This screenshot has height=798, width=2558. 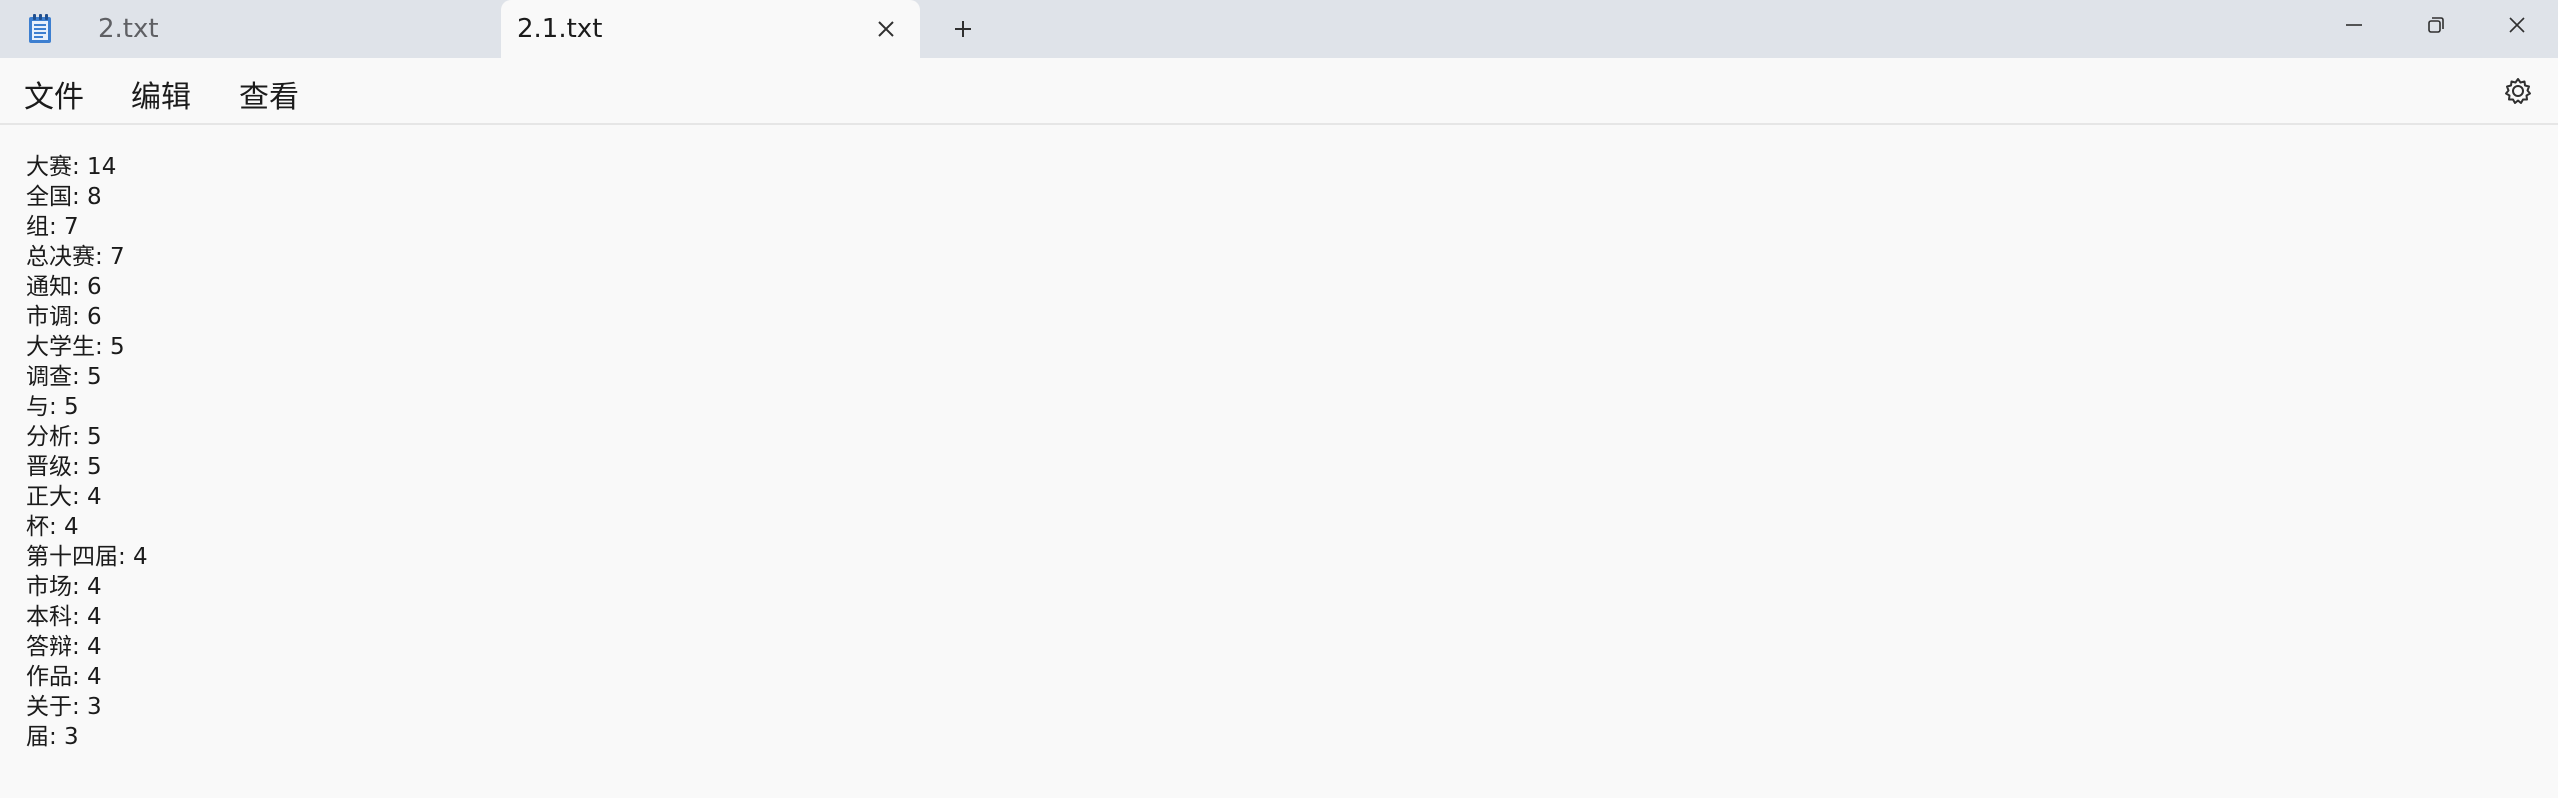 What do you see at coordinates (64, 377) in the screenshot?
I see `text-line: 调查: 5` at bounding box center [64, 377].